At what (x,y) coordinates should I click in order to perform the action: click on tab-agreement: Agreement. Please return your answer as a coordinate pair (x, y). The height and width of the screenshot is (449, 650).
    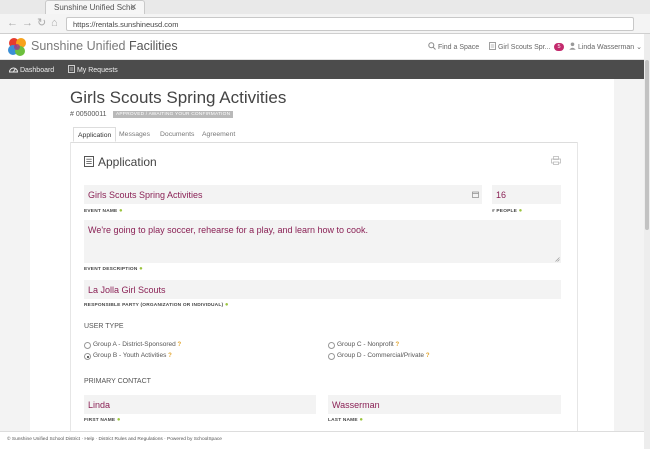
    Looking at the image, I should click on (218, 134).